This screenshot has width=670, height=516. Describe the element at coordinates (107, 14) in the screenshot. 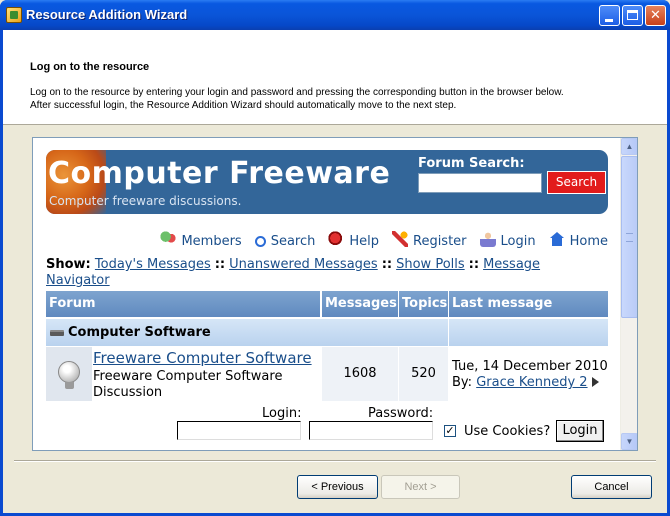

I see `window-title: Resource Addition Wizard` at that location.